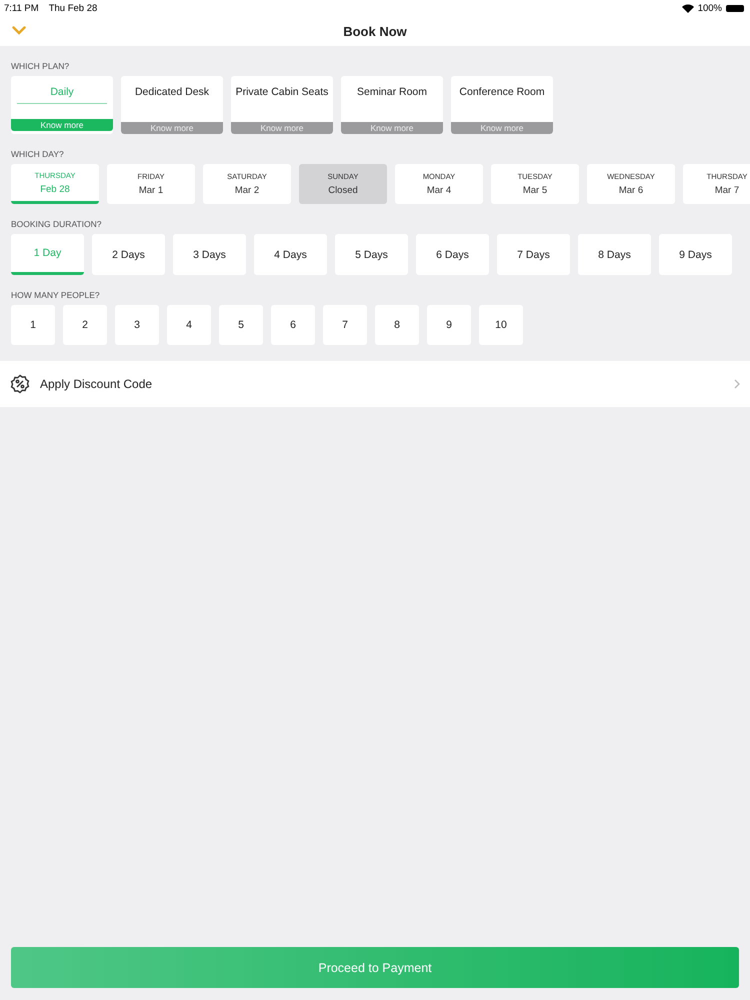 The height and width of the screenshot is (1000, 750). What do you see at coordinates (19, 30) in the screenshot?
I see `chevron-down-icon` at bounding box center [19, 30].